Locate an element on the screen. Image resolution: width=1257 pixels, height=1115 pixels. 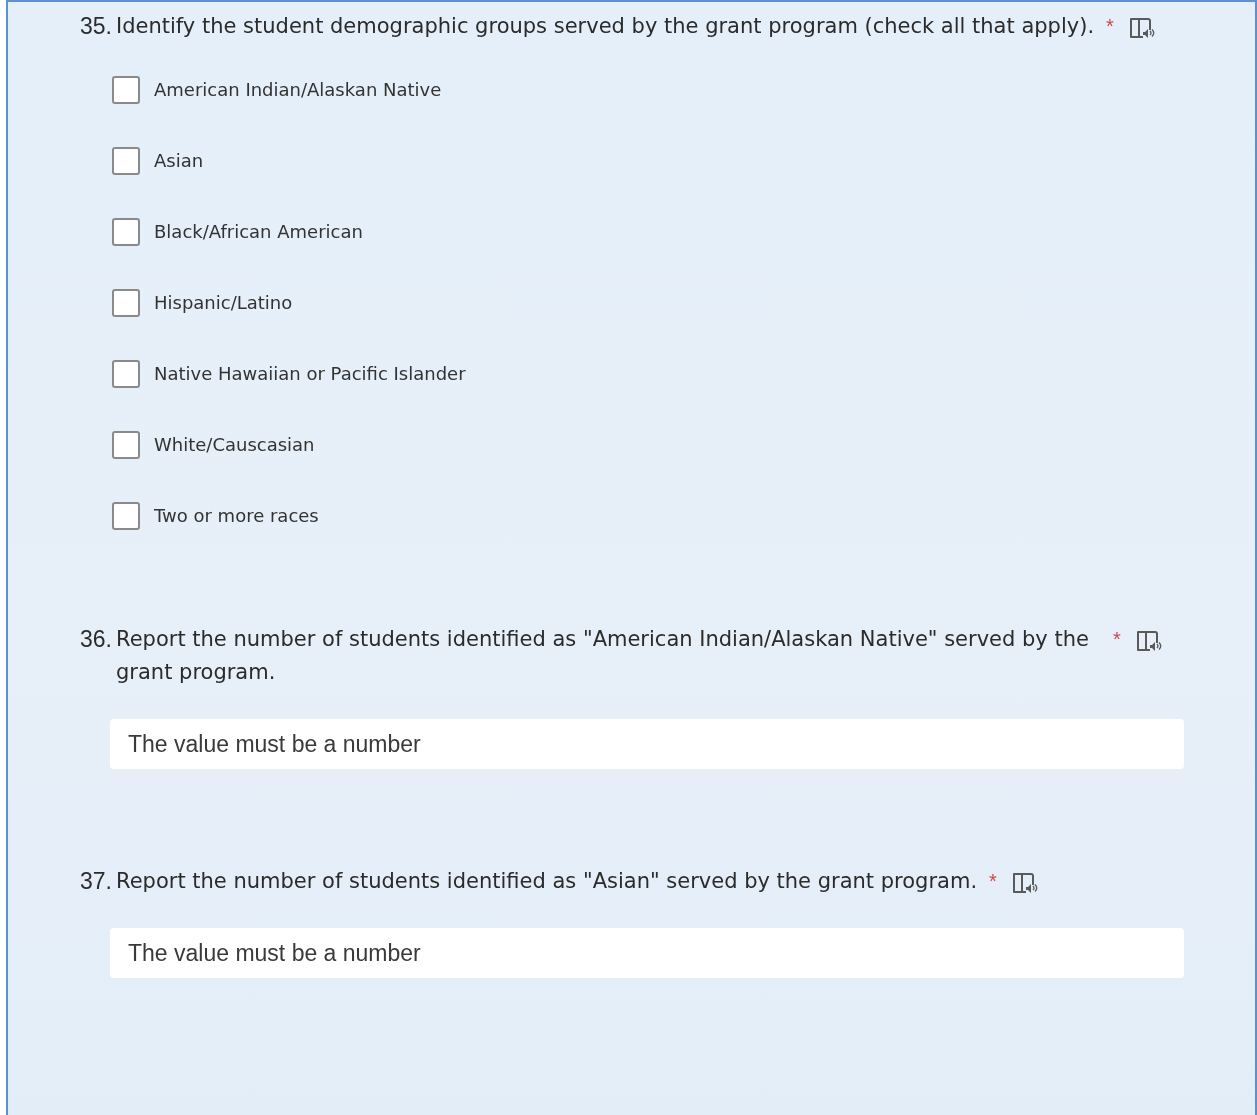
question-number: 37. is located at coordinates (96, 881).